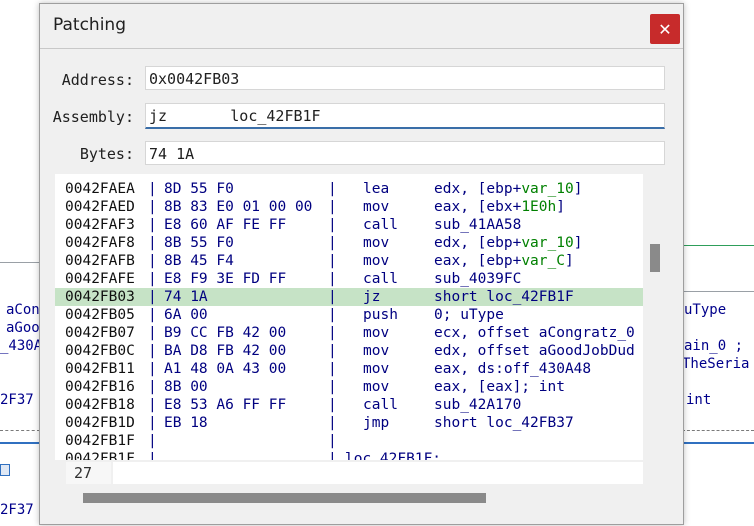 The image size is (754, 526). Describe the element at coordinates (97, 80) in the screenshot. I see `address-label: Address:` at that location.